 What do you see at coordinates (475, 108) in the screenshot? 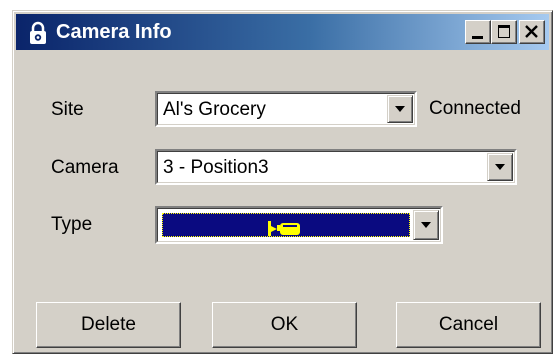
I see `connection-status: Connected` at bounding box center [475, 108].